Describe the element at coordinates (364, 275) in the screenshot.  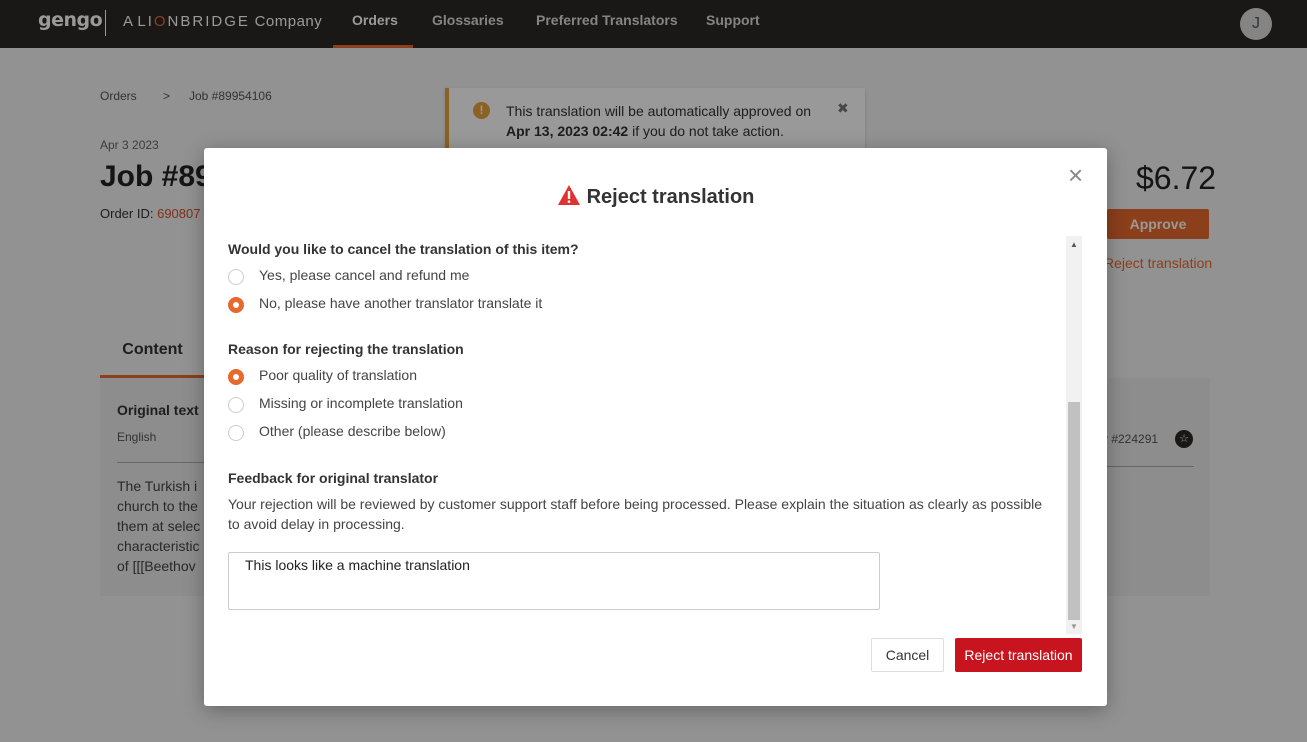
I see `radio-label: Yes, please cancel and refund me` at that location.